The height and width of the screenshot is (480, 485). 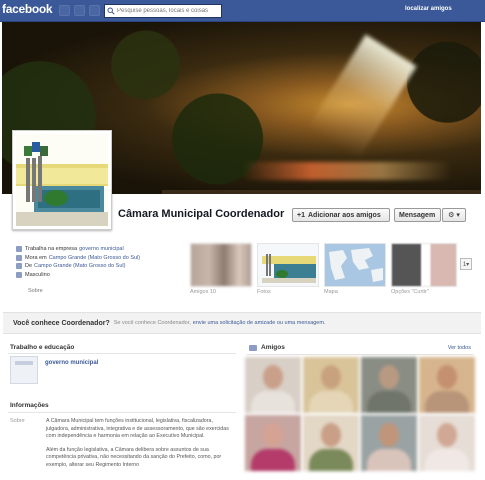 What do you see at coordinates (201, 214) in the screenshot?
I see `profile-name: Câmara Municipal Coordenador` at bounding box center [201, 214].